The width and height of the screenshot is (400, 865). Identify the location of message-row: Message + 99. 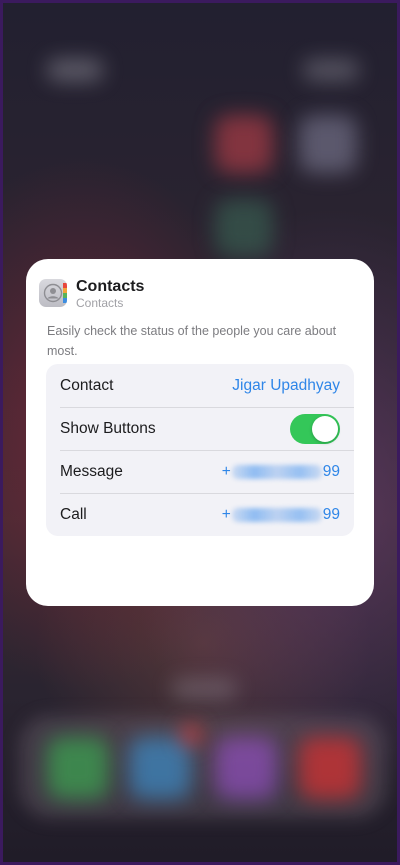
(200, 471).